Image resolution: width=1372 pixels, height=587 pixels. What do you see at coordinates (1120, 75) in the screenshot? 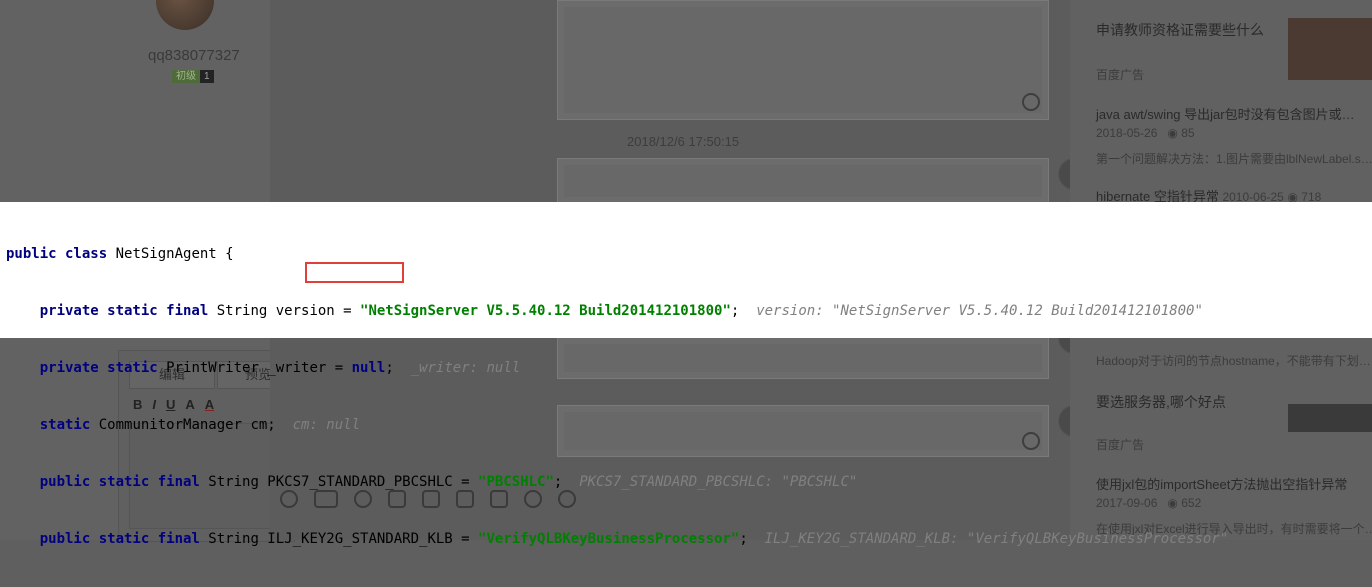
I see `rec-meta: 百度广告` at bounding box center [1120, 75].